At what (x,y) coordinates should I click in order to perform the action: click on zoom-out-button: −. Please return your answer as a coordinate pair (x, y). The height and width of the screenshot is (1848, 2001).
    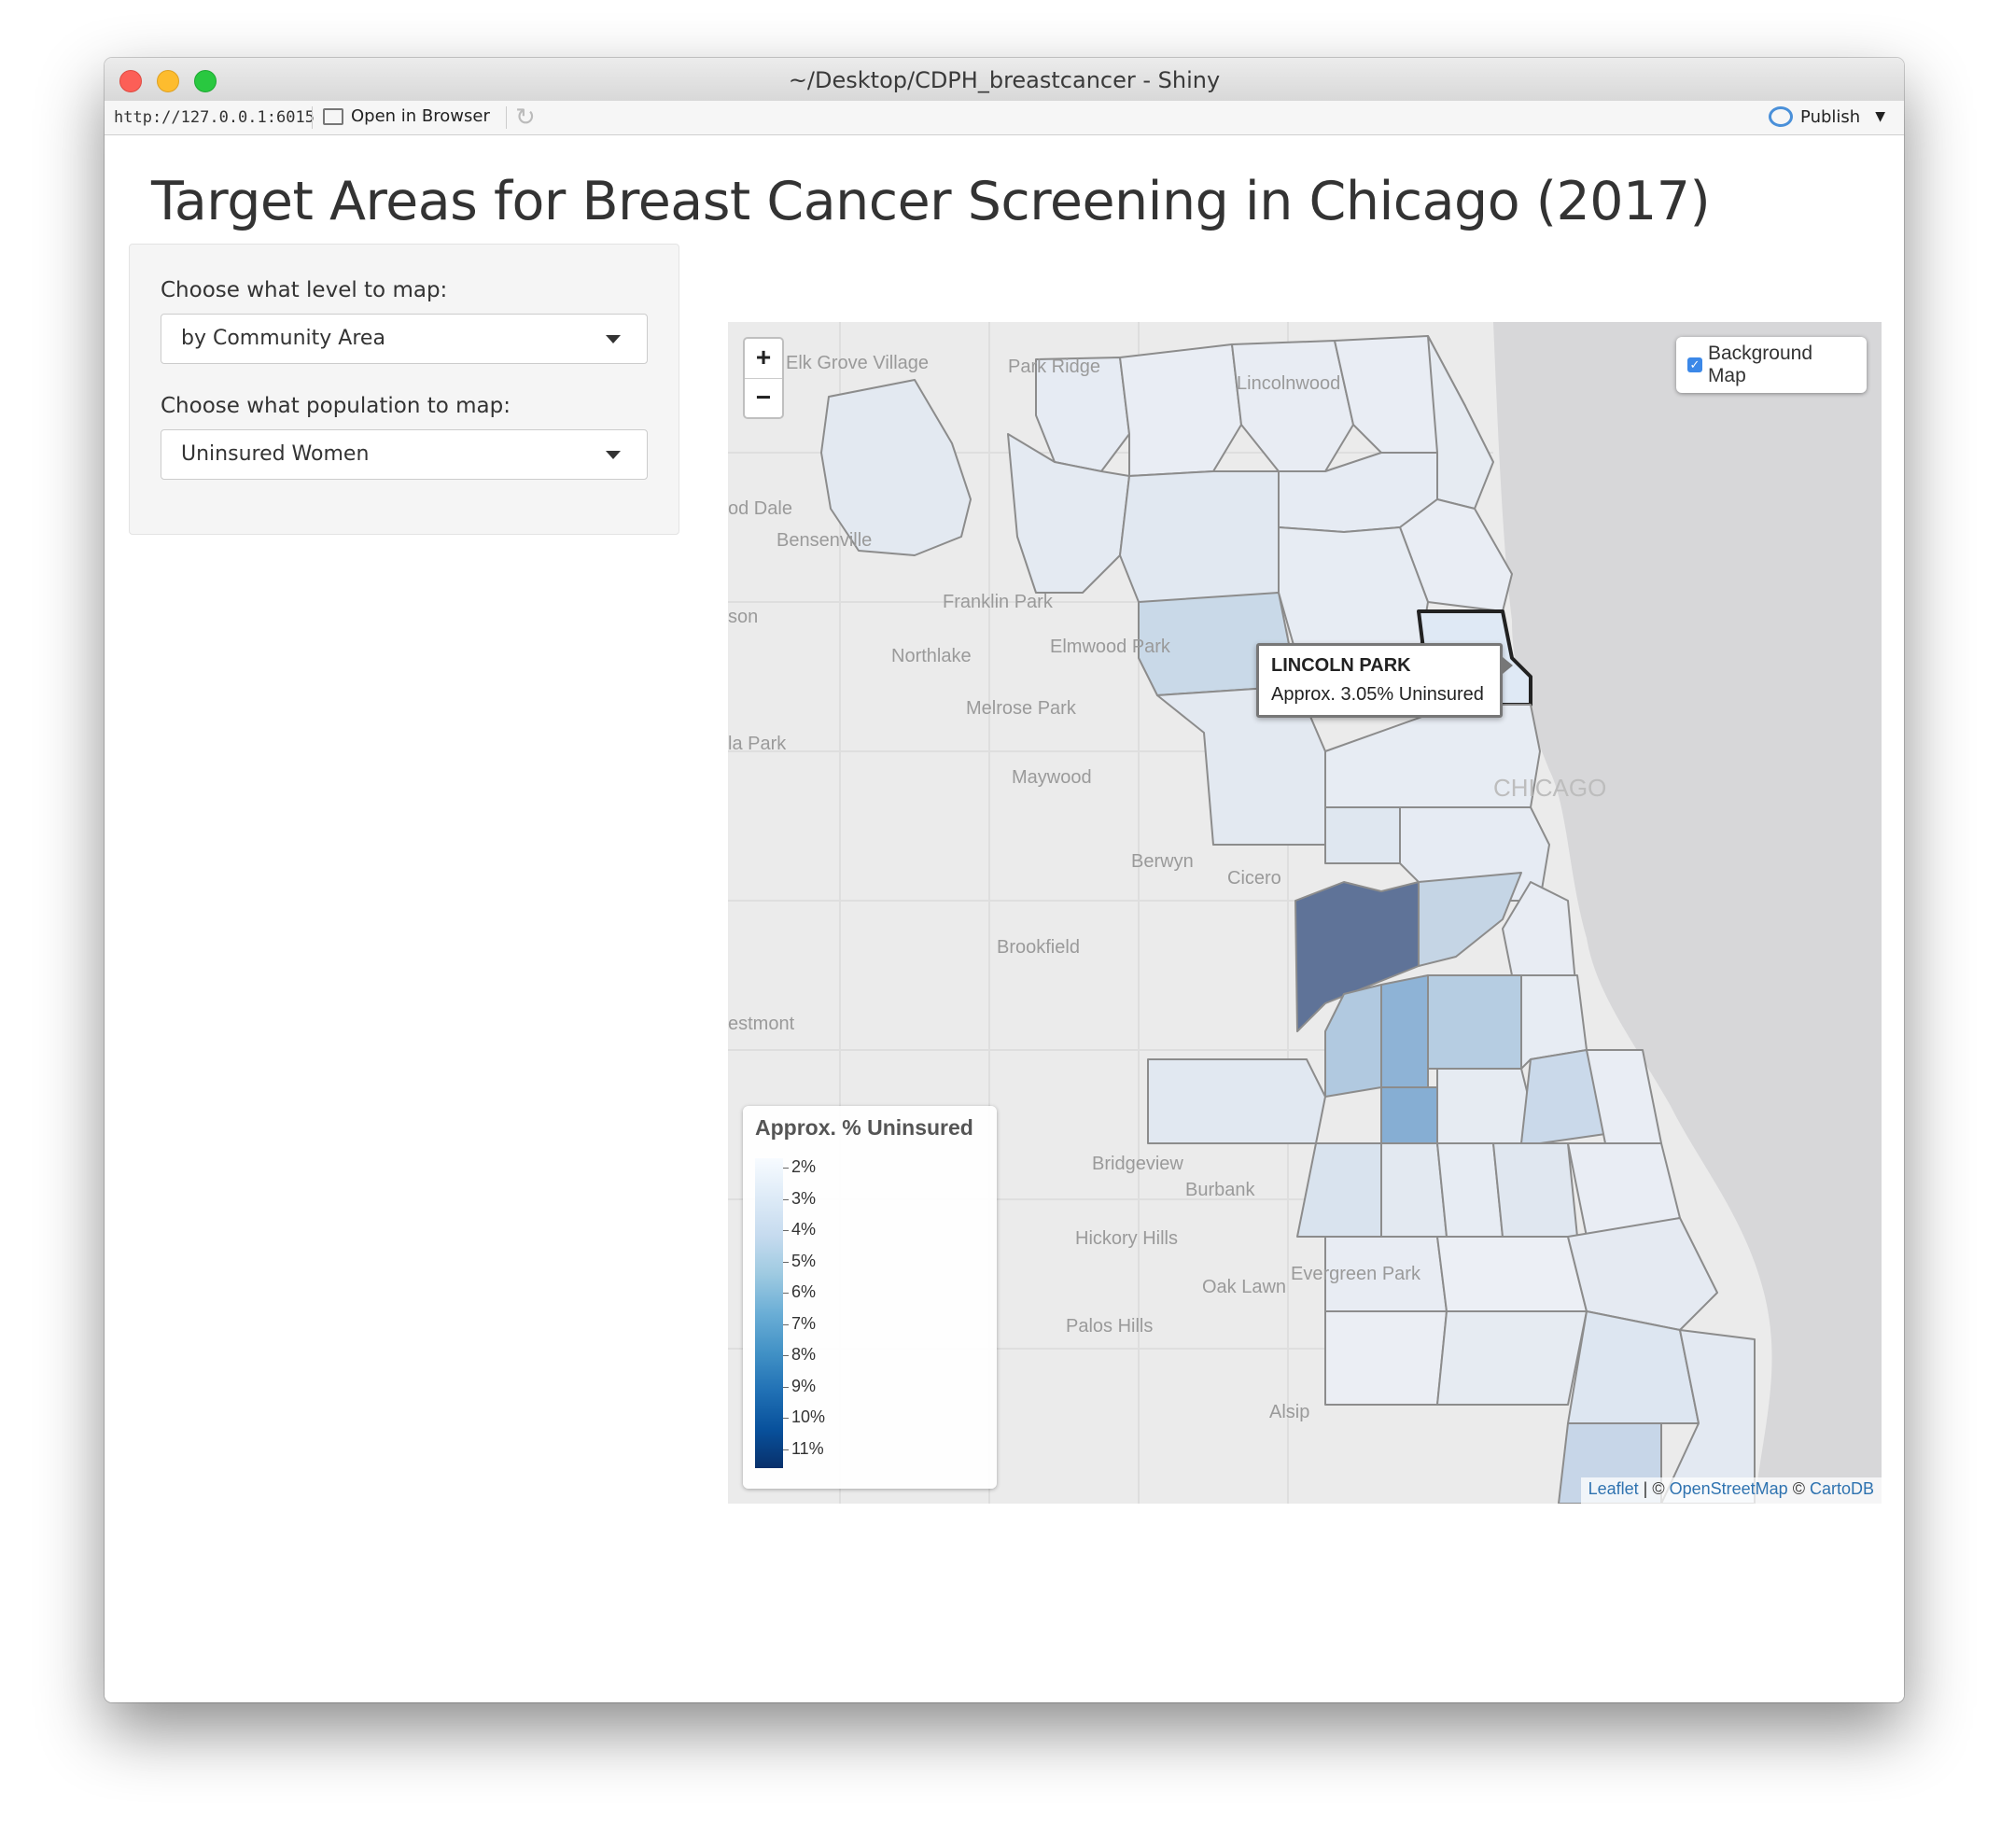
    Looking at the image, I should click on (764, 398).